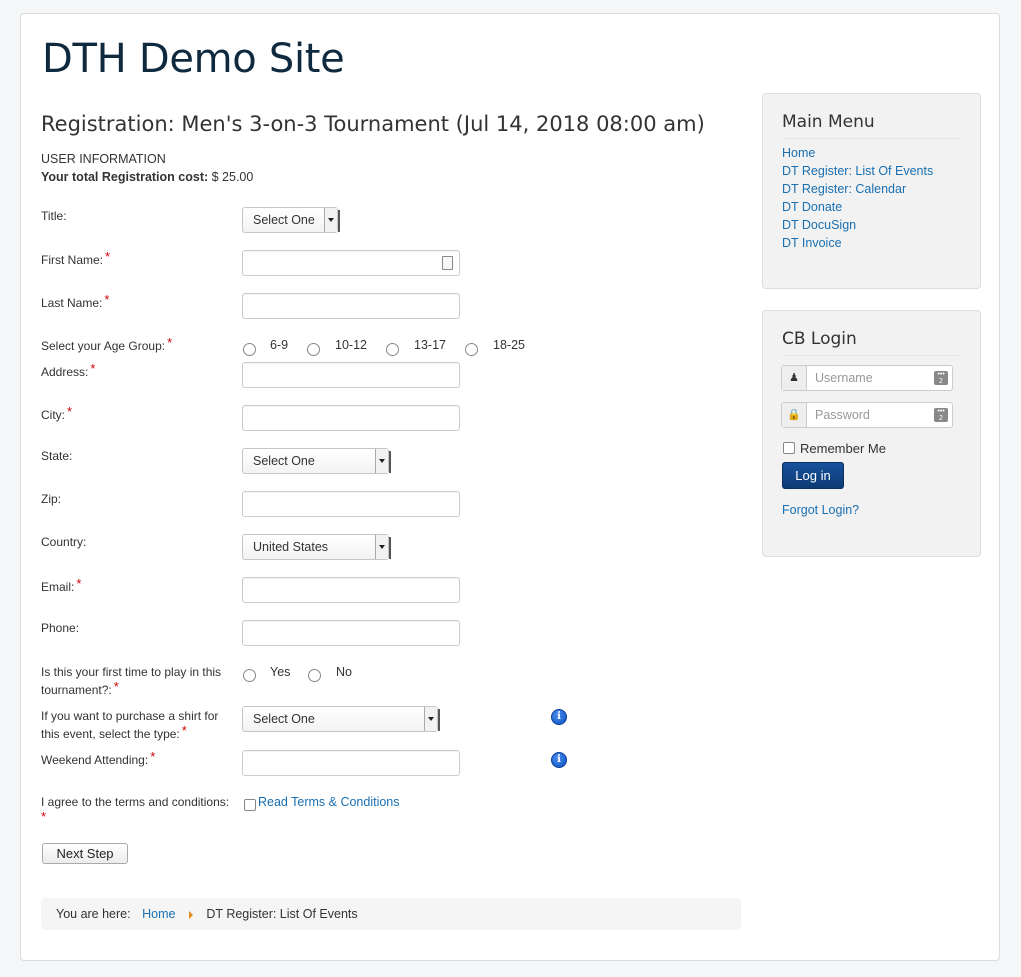 Image resolution: width=1021 pixels, height=977 pixels. Describe the element at coordinates (447, 263) in the screenshot. I see `contact-card-icon` at that location.